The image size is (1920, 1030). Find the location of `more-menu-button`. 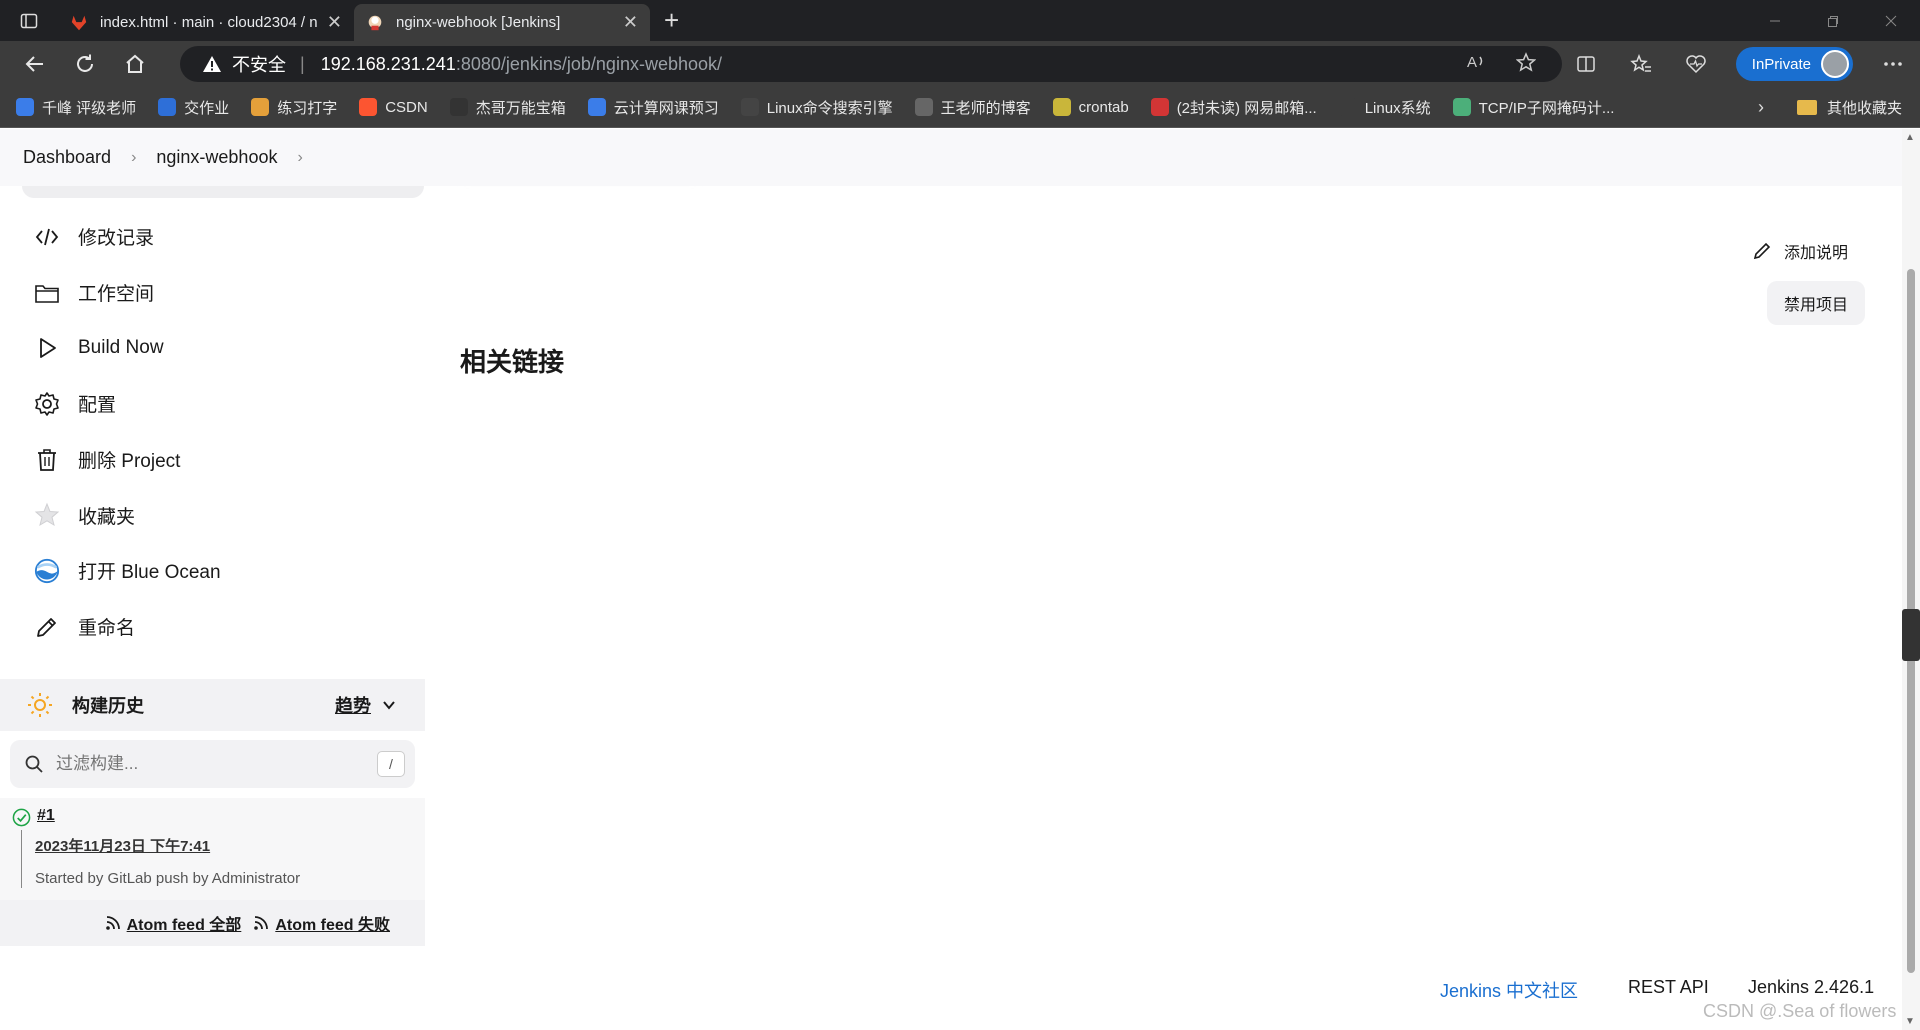

more-menu-button is located at coordinates (1892, 64).